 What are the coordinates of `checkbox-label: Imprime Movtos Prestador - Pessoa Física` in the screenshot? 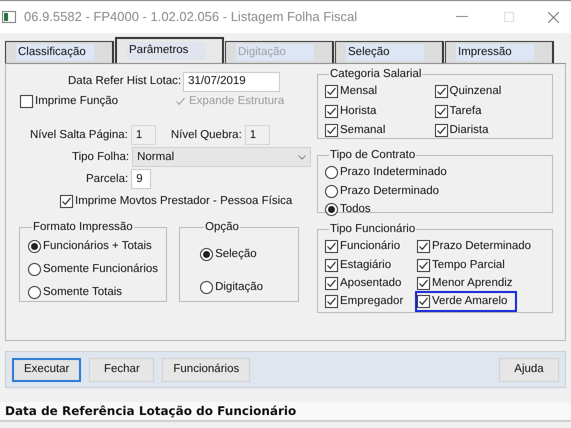 It's located at (183, 202).